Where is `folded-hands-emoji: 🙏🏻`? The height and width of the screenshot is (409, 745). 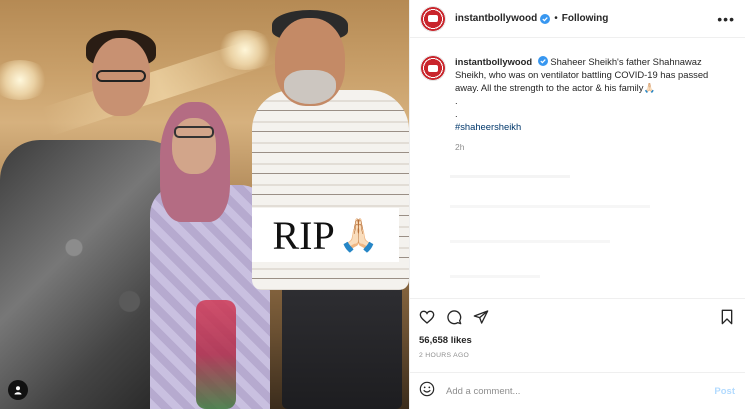
folded-hands-emoji: 🙏🏻 is located at coordinates (358, 235).